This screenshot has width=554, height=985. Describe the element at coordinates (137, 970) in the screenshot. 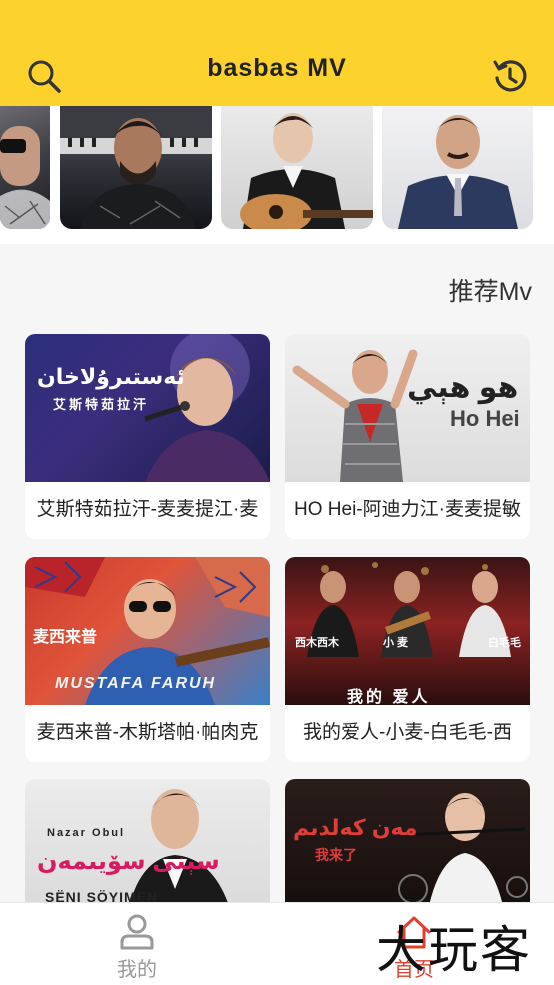

I see `tab-mine-label: 我的` at that location.